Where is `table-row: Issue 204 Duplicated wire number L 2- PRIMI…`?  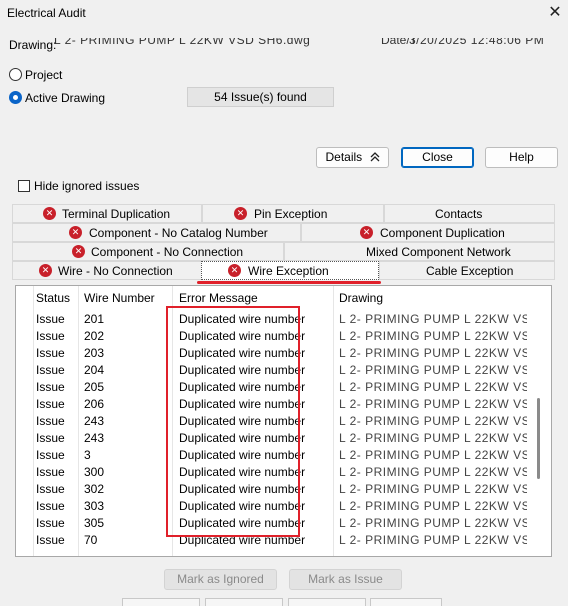 table-row: Issue 204 Duplicated wire number L 2- PRIMI… is located at coordinates (276, 370).